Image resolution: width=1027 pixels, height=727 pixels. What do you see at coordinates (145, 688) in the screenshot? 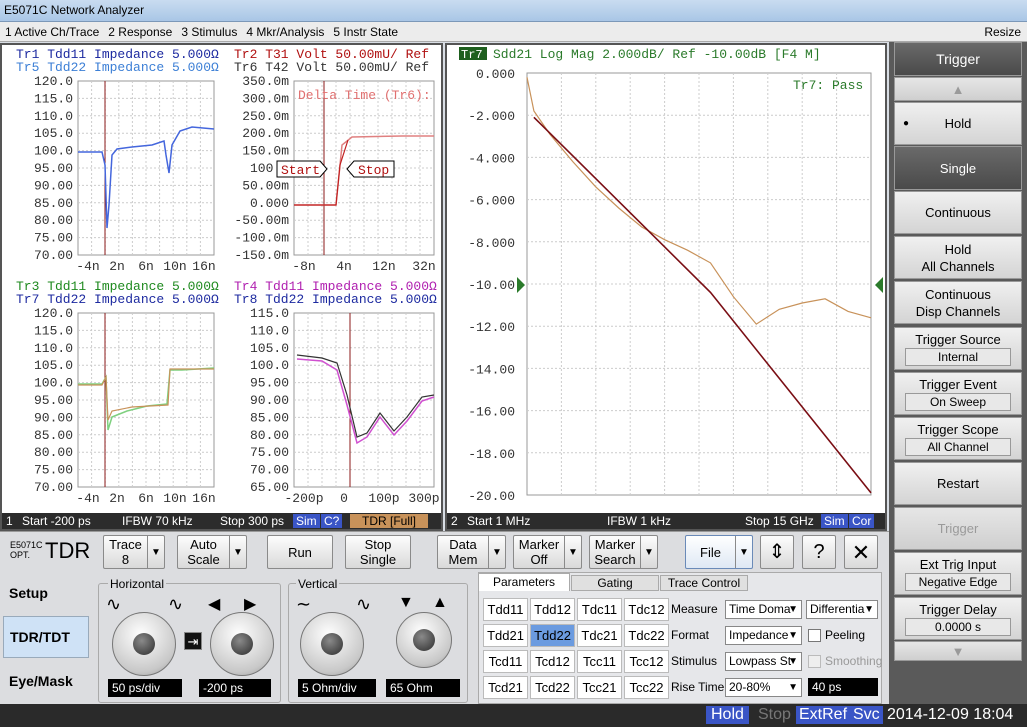
I see `horizontal-scale-value: 50 ps/div` at bounding box center [145, 688].